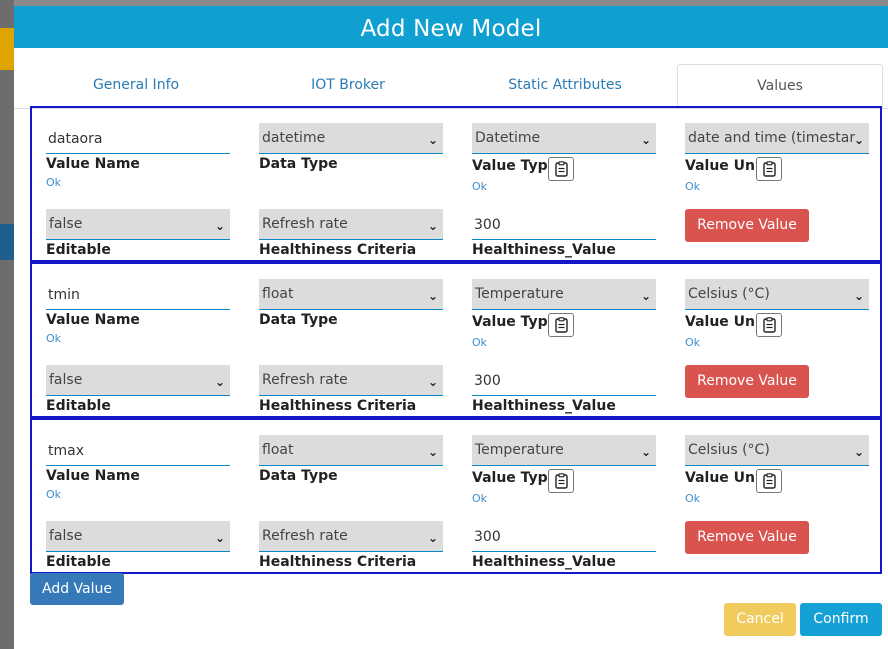 The width and height of the screenshot is (888, 649). I want to click on background-page, so click(7, 324).